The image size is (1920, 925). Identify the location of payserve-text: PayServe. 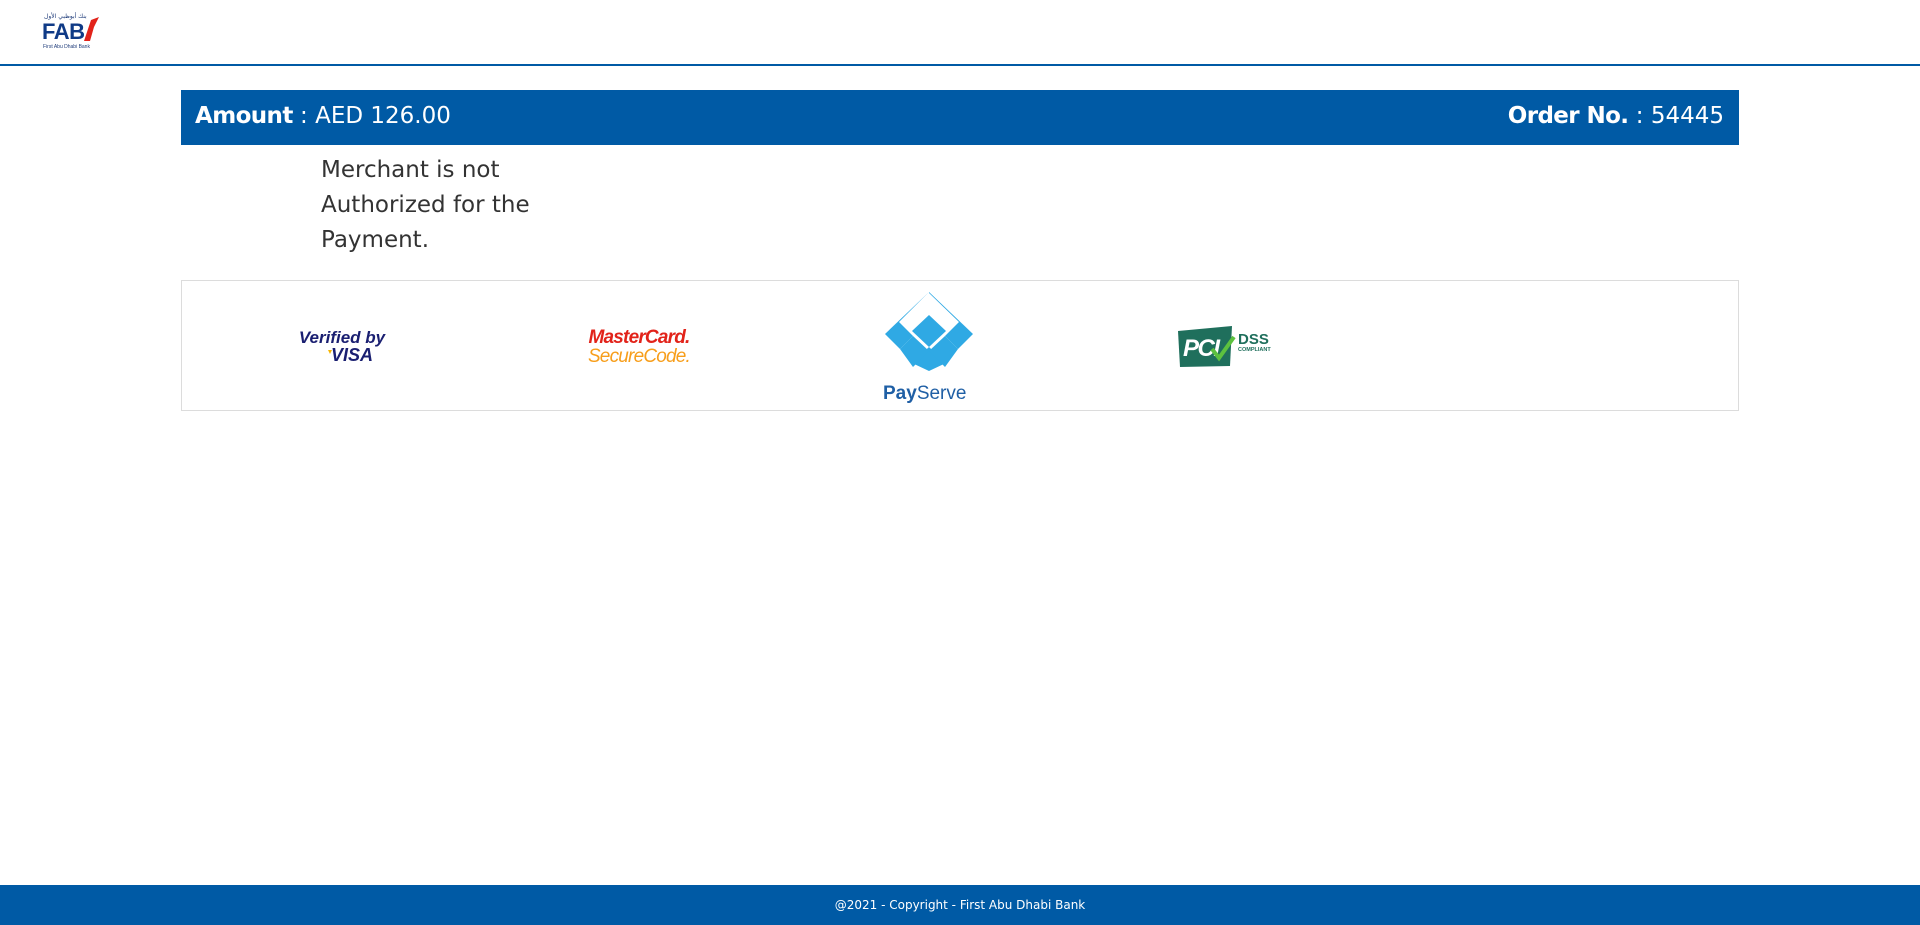
(924, 393).